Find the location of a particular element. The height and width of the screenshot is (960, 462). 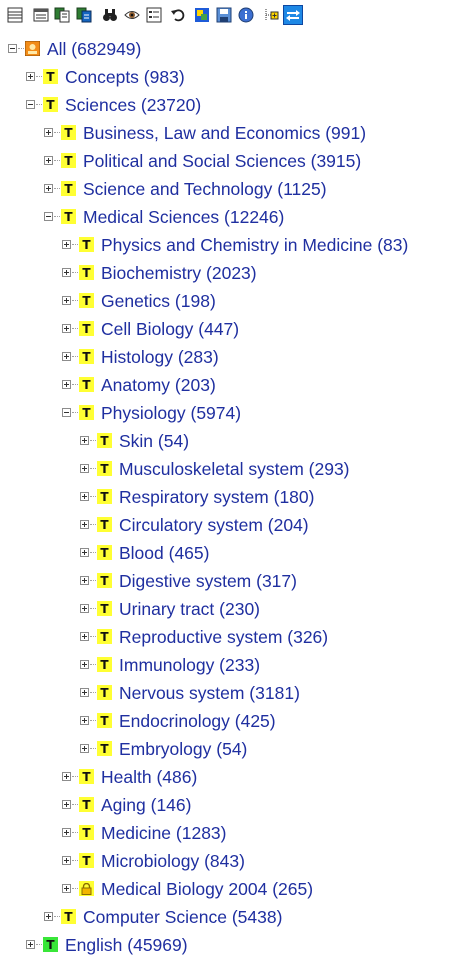

sync-icon is located at coordinates (293, 15).